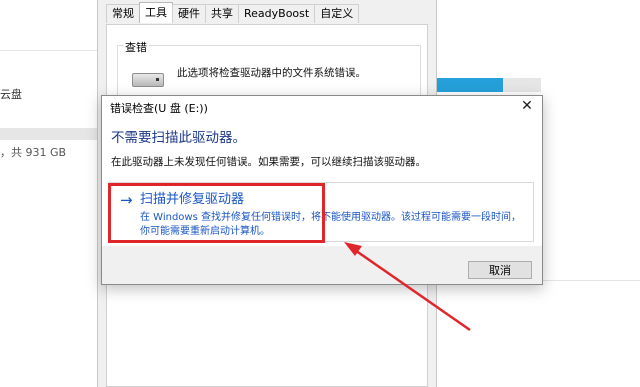 The width and height of the screenshot is (640, 387). What do you see at coordinates (522, 85) in the screenshot?
I see `drive-usage-bar-track` at bounding box center [522, 85].